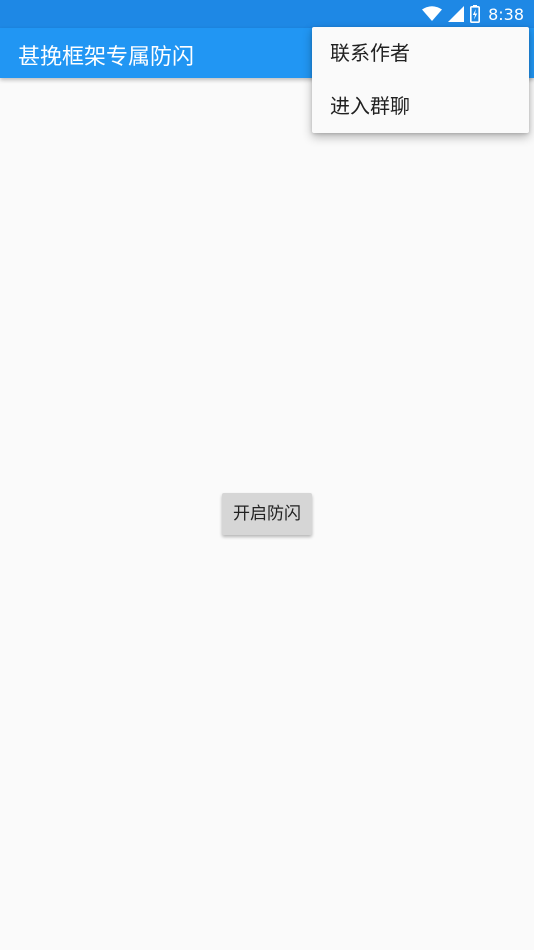 This screenshot has width=534, height=950. What do you see at coordinates (420, 106) in the screenshot?
I see `menu-item-join-group-chat: 进入群聊` at bounding box center [420, 106].